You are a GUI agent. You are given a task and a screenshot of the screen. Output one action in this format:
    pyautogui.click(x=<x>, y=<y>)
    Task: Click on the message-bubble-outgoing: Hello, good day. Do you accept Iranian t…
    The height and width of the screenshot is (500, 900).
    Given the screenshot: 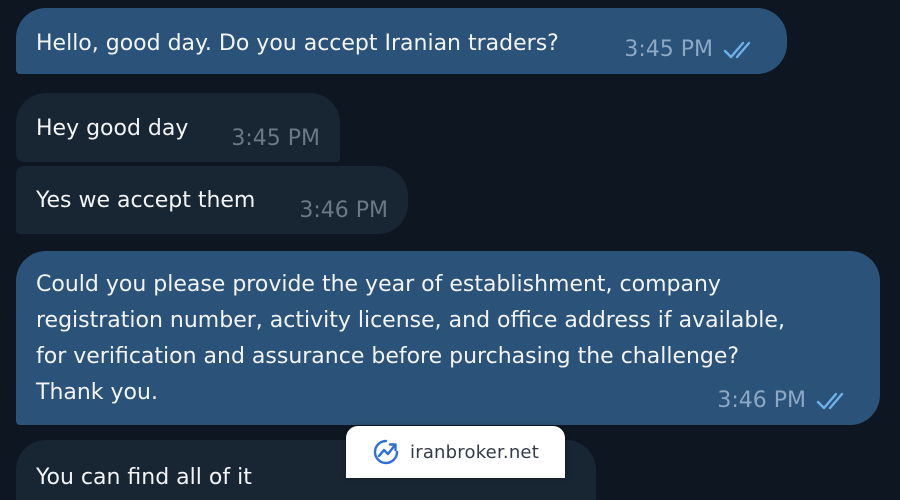 What is the action you would take?
    pyautogui.click(x=401, y=41)
    